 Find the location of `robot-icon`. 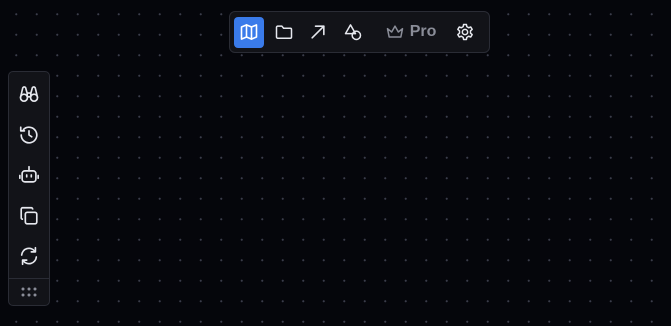

robot-icon is located at coordinates (29, 174).